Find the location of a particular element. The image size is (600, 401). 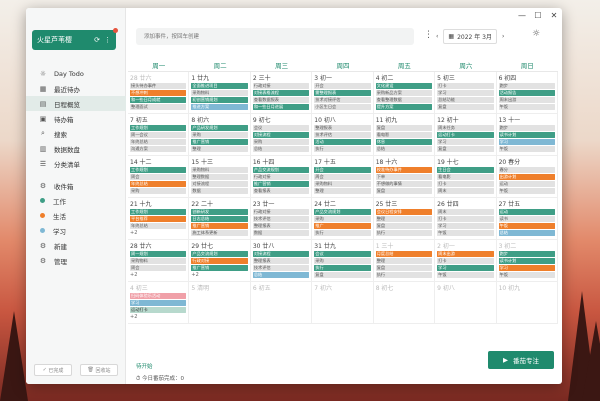

event-chip: 施工体系更新 is located at coordinates (219, 233).